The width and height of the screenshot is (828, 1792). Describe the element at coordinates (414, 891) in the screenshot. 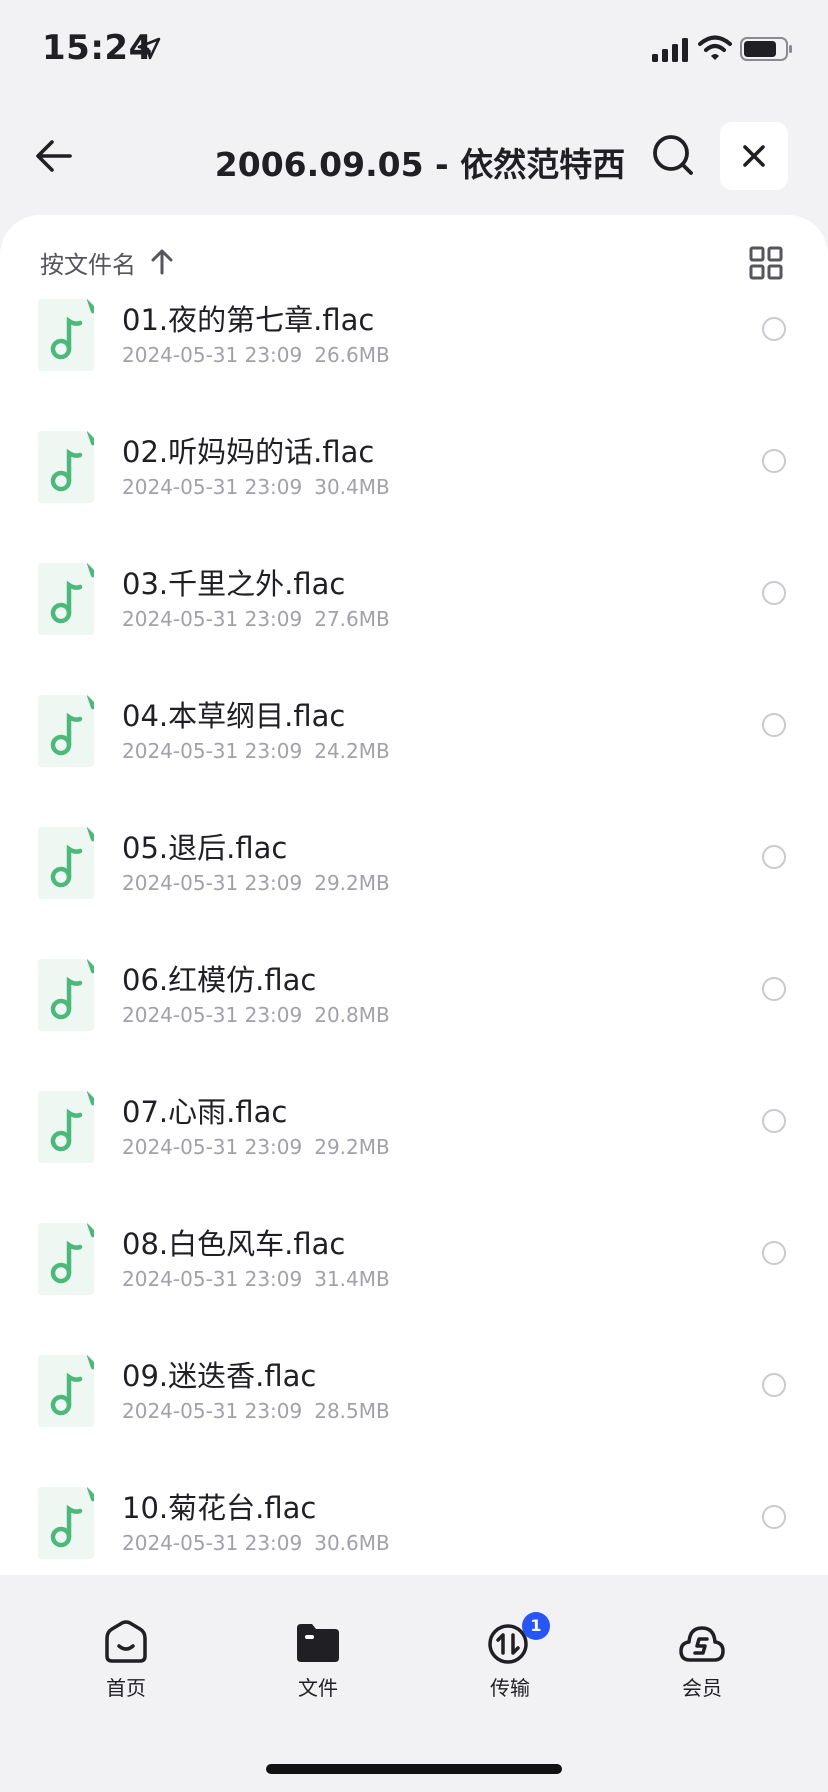

I see `file-row: 05.退后.flac 2024-05-31 23:09 29.2MB` at that location.